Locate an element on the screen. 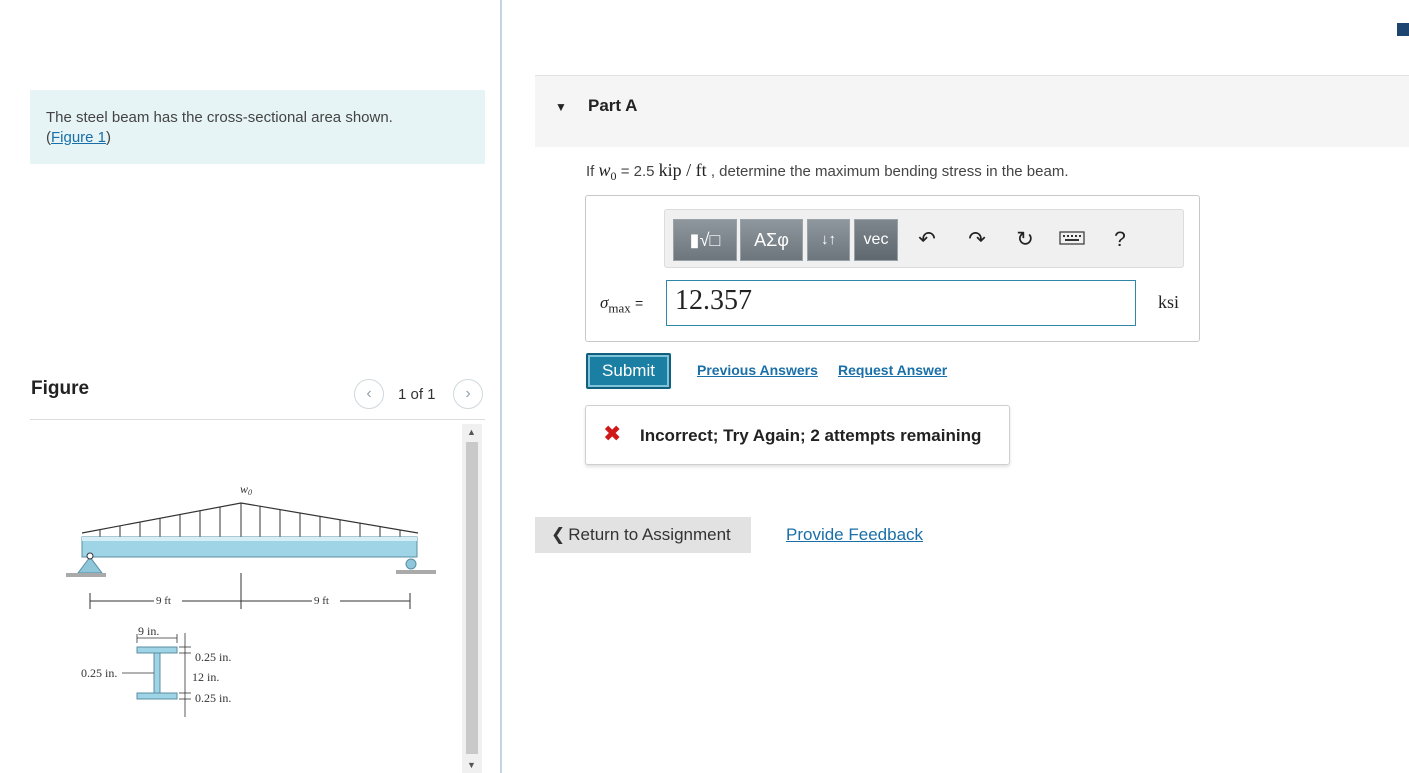 This screenshot has height=773, width=1409. return-to-assignment-button: ❮ Return to Assignment is located at coordinates (643, 535).